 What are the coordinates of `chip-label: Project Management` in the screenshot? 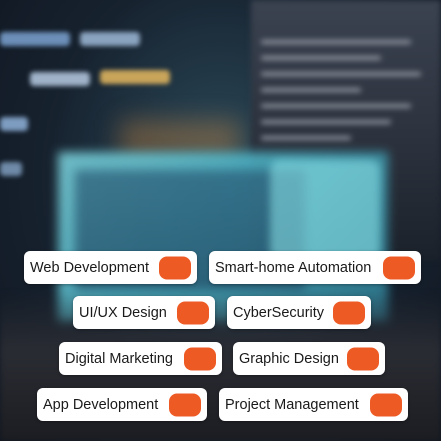 It's located at (292, 404).